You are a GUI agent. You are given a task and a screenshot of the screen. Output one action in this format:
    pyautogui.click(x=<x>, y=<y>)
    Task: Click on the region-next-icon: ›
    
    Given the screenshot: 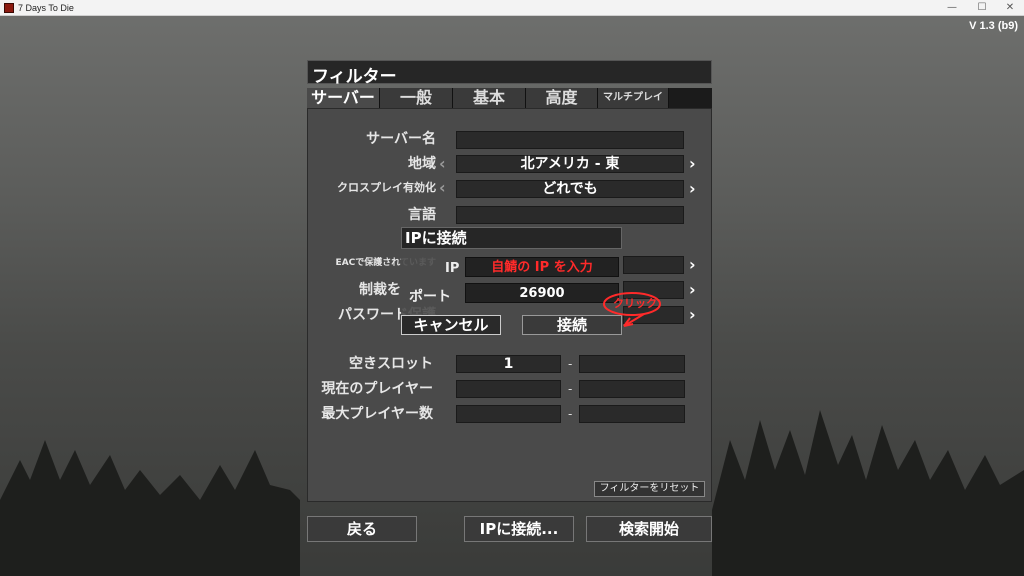 What is the action you would take?
    pyautogui.click(x=692, y=164)
    